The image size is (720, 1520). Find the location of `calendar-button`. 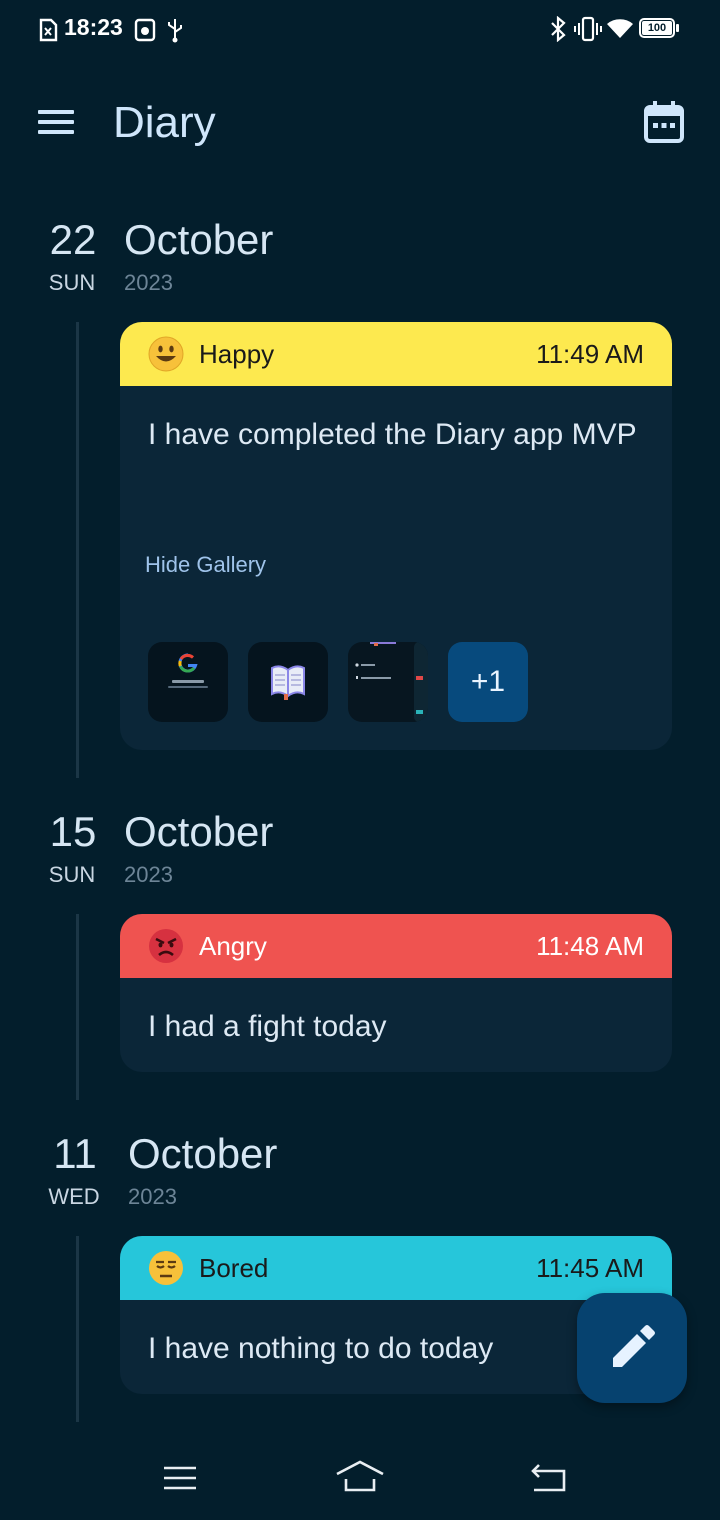

calendar-button is located at coordinates (664, 122).